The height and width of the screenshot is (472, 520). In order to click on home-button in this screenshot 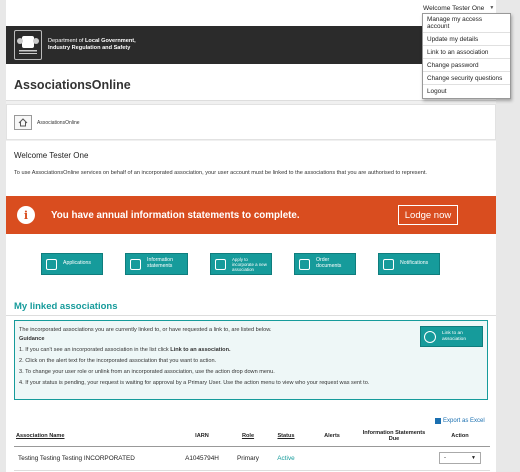, I will do `click(23, 122)`.